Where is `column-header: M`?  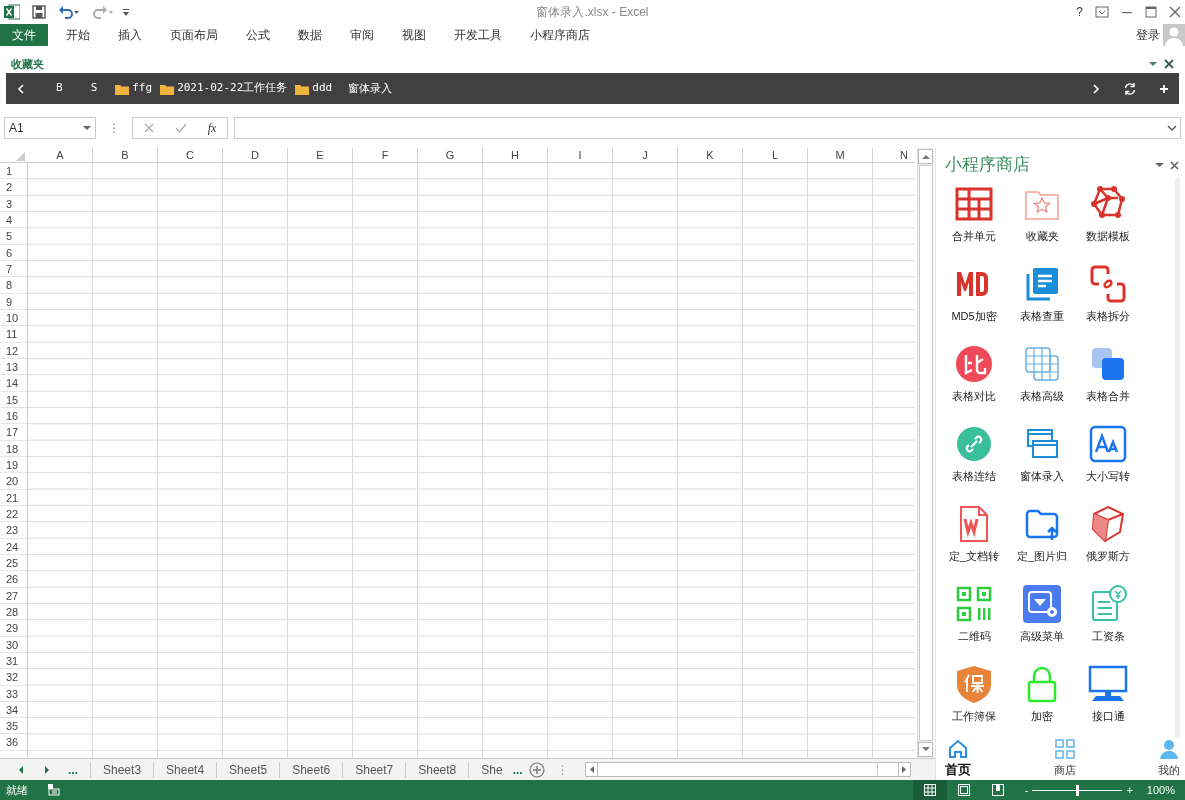 column-header: M is located at coordinates (840, 155).